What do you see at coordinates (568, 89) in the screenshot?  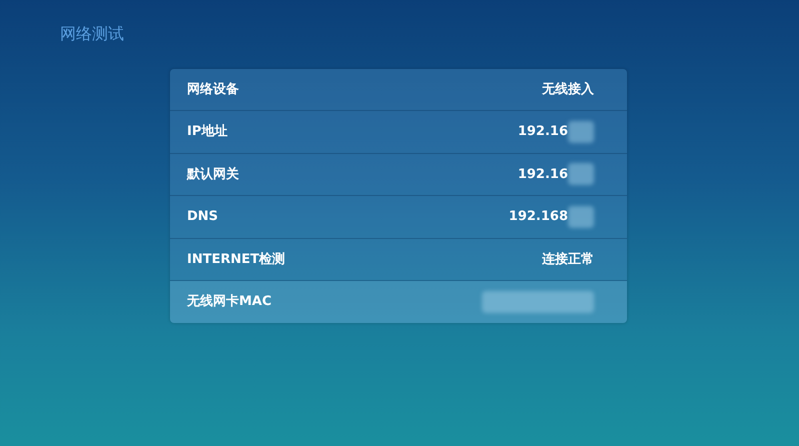 I see `row-value: 无线接入` at bounding box center [568, 89].